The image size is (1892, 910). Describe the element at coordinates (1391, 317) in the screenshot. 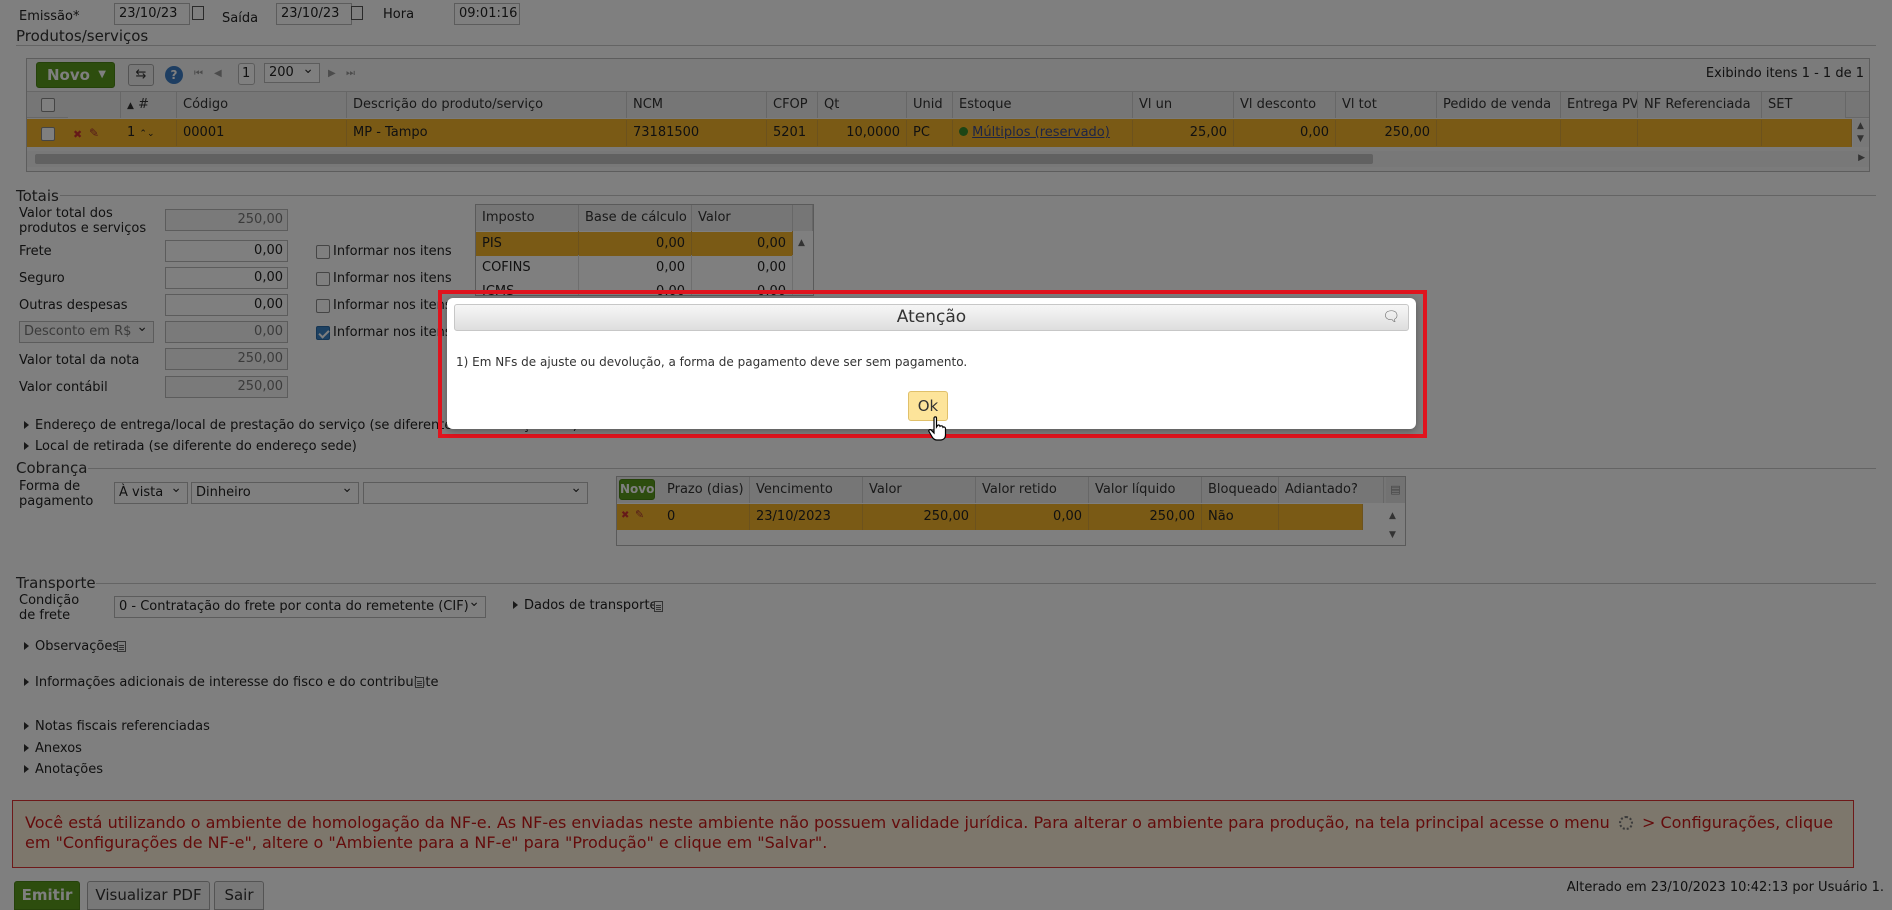

I see `comment-icon: 🗨` at that location.